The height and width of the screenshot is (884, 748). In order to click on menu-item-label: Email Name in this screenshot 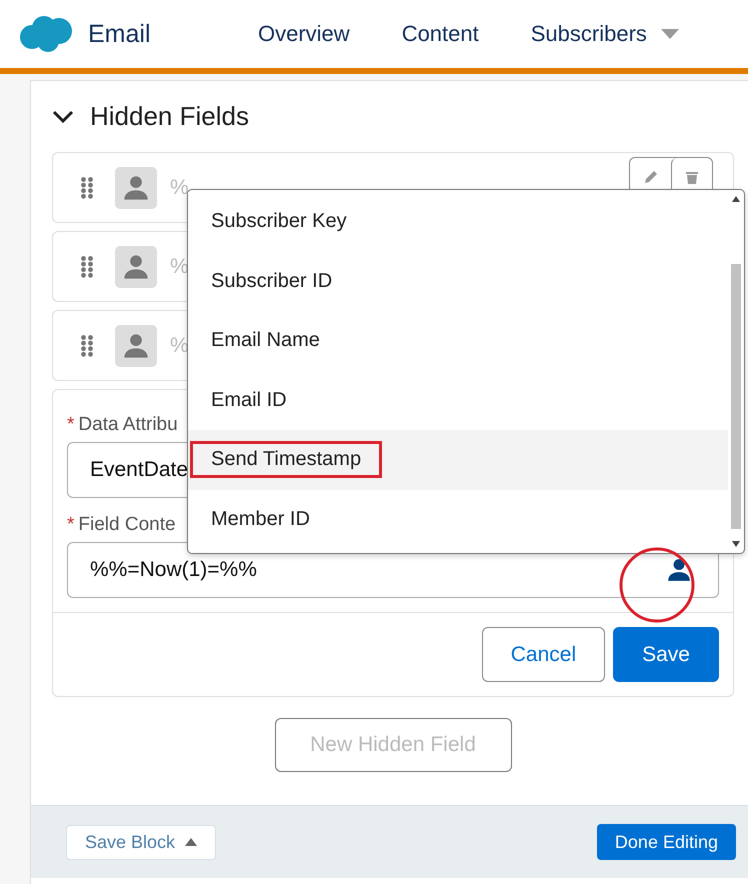, I will do `click(265, 341)`.